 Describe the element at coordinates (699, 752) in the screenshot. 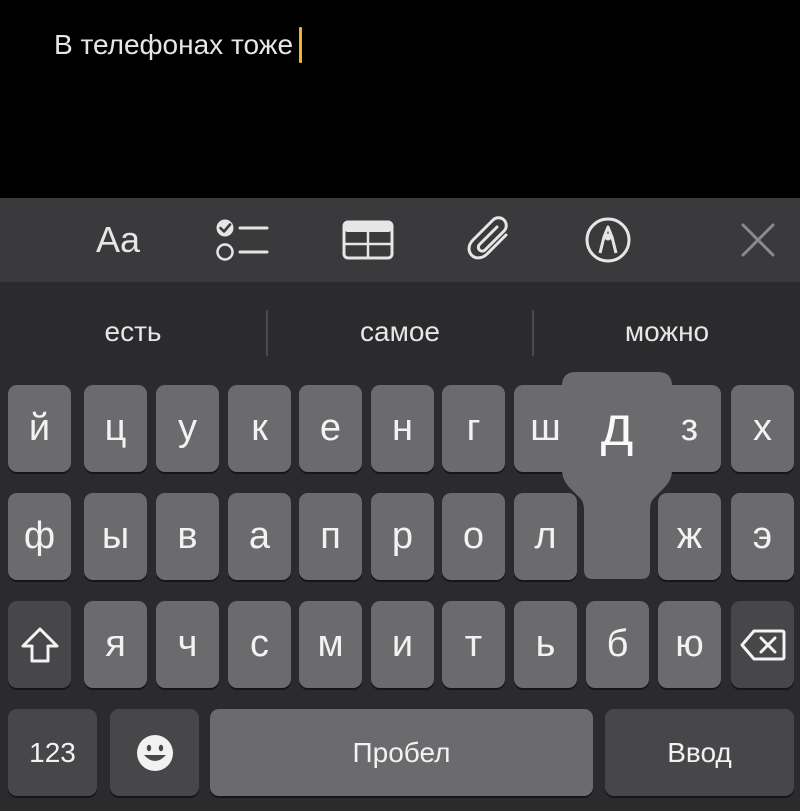

I see `return-key: Ввод` at that location.